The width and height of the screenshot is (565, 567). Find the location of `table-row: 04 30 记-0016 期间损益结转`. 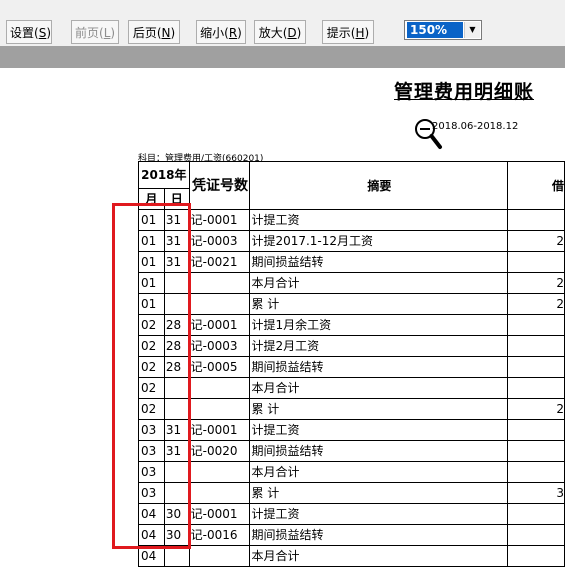

table-row: 04 30 记-0016 期间损益结转 is located at coordinates (351, 535).